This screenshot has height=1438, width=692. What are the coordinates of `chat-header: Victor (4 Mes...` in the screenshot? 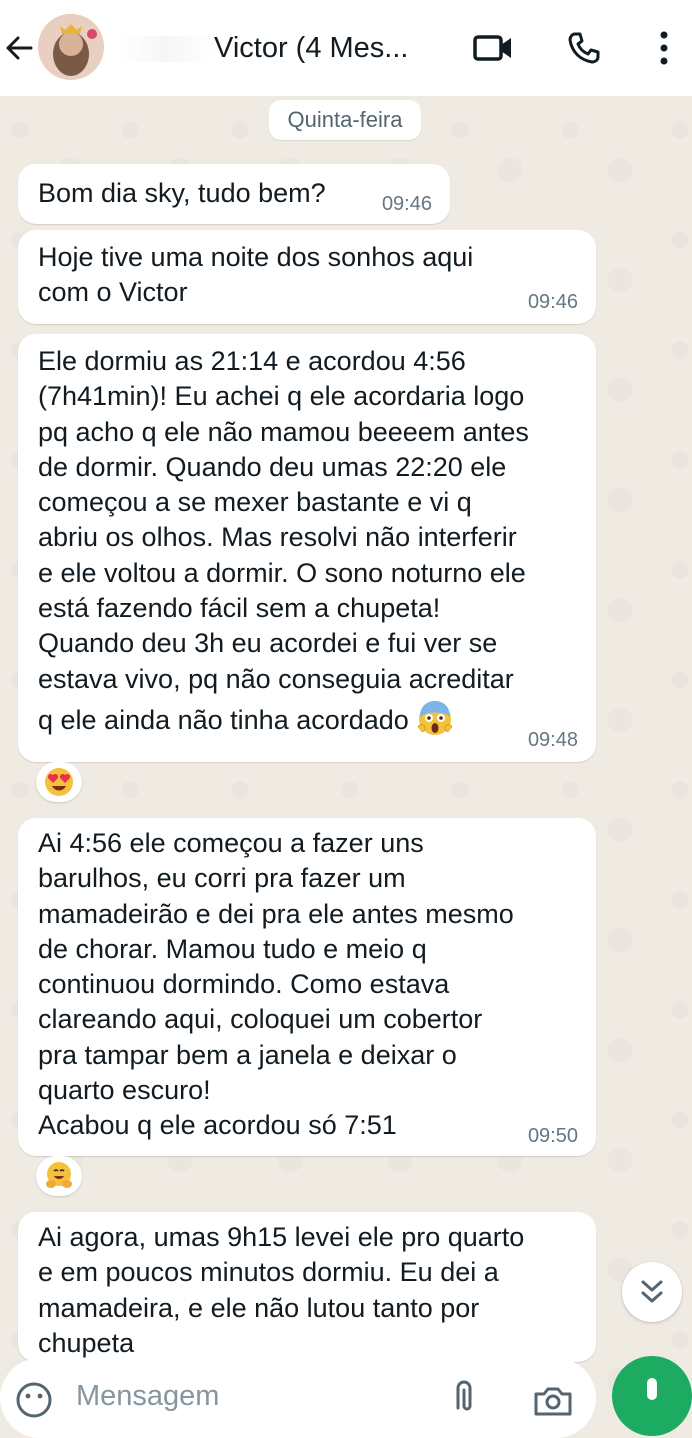 It's located at (346, 48).